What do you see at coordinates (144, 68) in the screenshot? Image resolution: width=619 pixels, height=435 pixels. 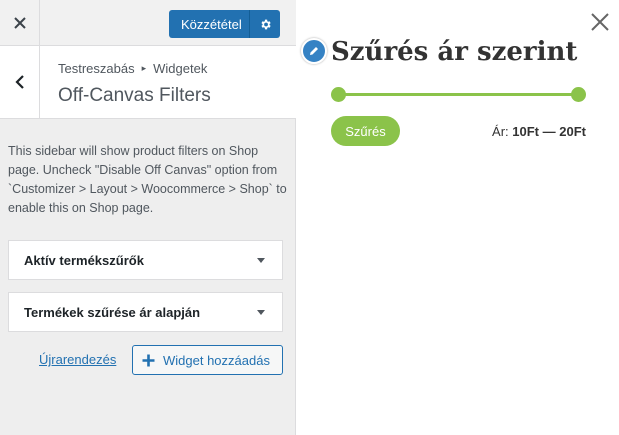 I see `triangle-right-icon: ▸` at bounding box center [144, 68].